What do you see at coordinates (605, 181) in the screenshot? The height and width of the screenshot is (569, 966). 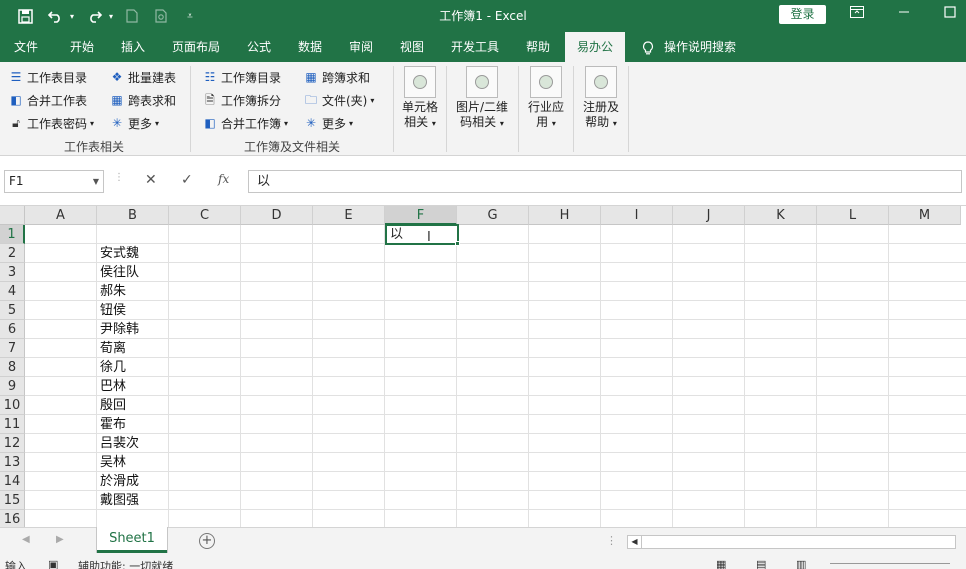 I see `formula-input: 以` at bounding box center [605, 181].